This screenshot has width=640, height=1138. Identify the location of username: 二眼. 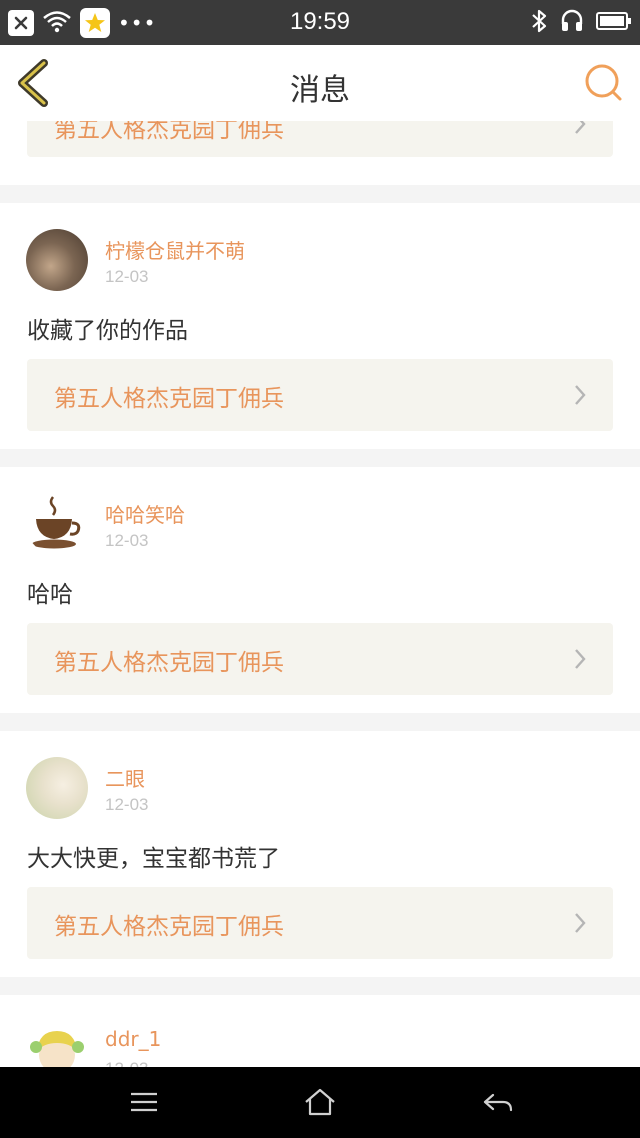
(125, 777).